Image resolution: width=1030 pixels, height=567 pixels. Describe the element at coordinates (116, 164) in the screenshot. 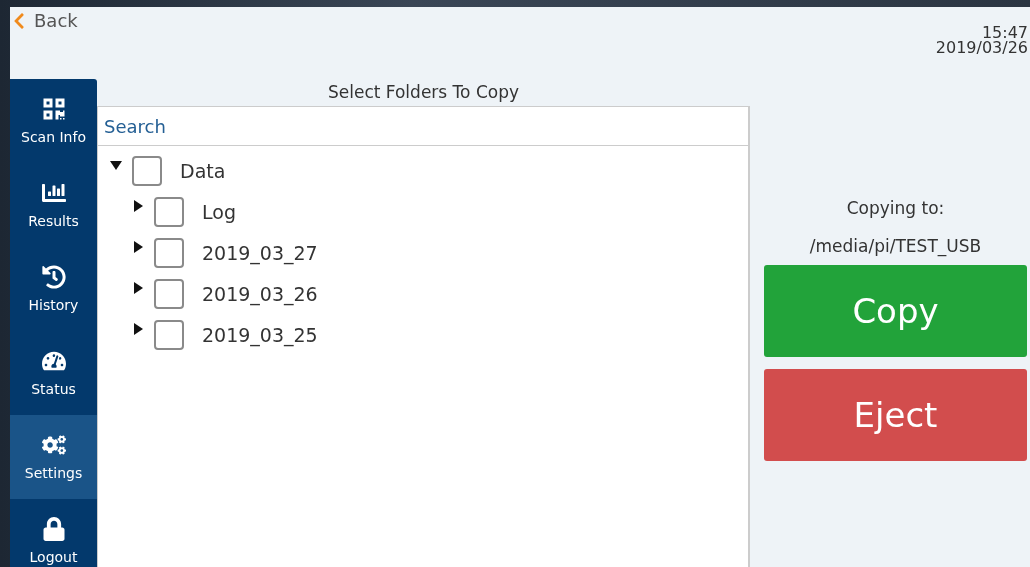

I see `collapse-arrow-icon` at that location.